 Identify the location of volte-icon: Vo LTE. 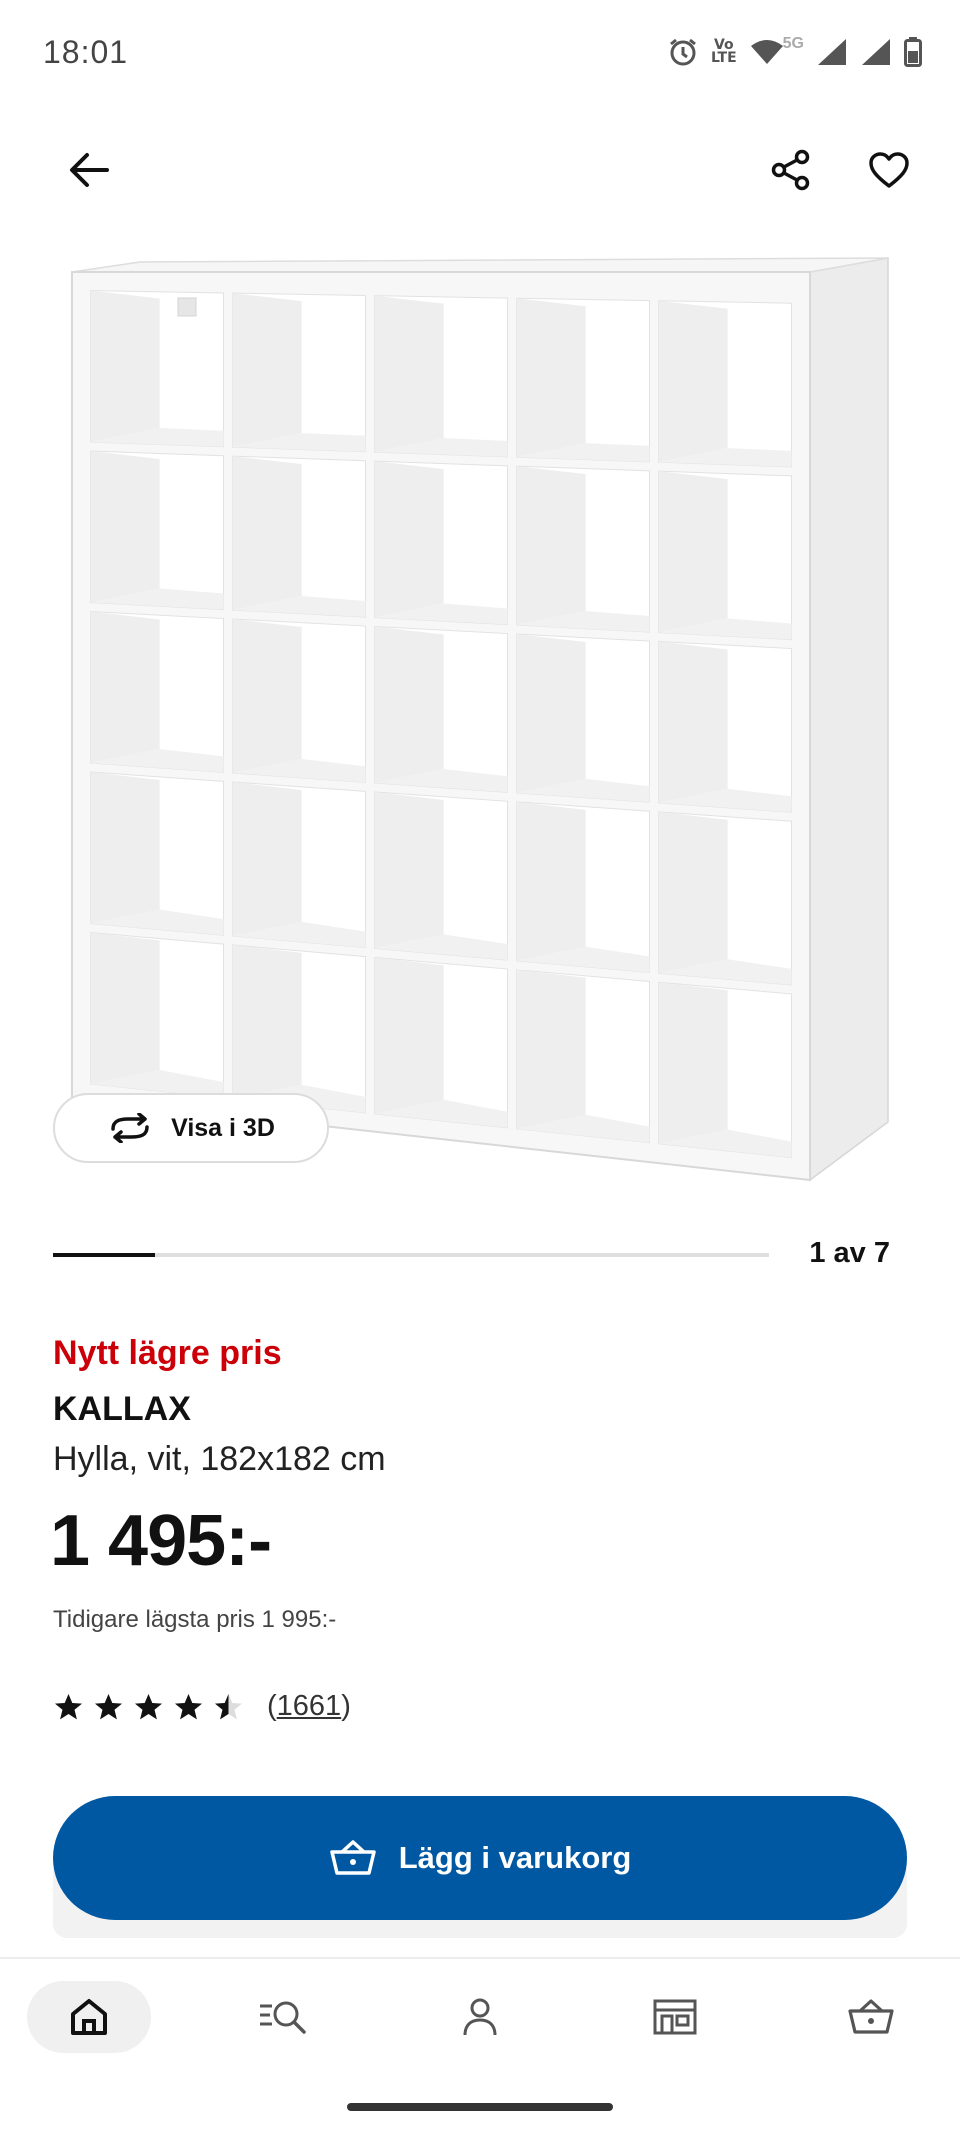
(723, 52).